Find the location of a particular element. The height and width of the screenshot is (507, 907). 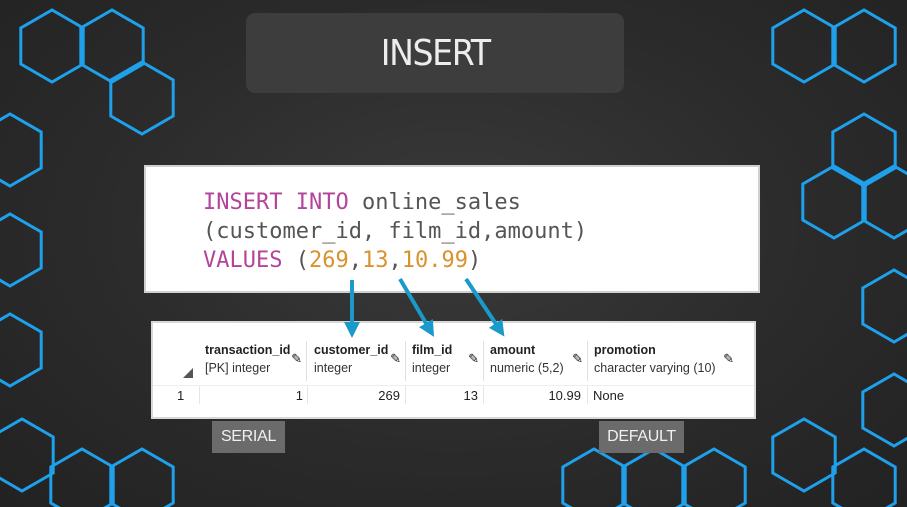

column-name: amount is located at coordinates (513, 350).